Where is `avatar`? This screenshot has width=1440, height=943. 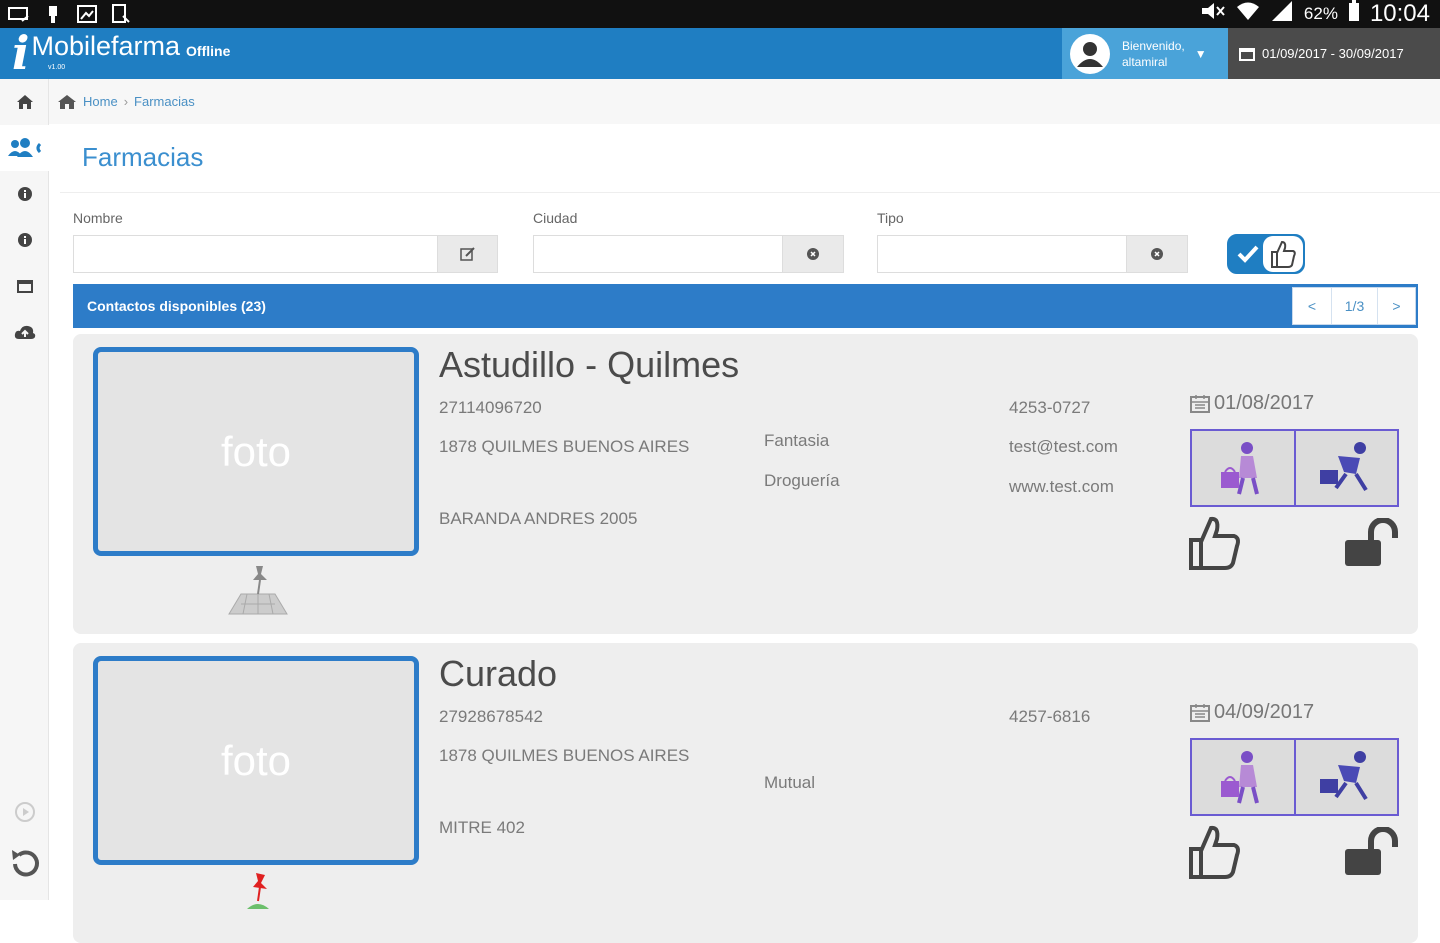 avatar is located at coordinates (1090, 53).